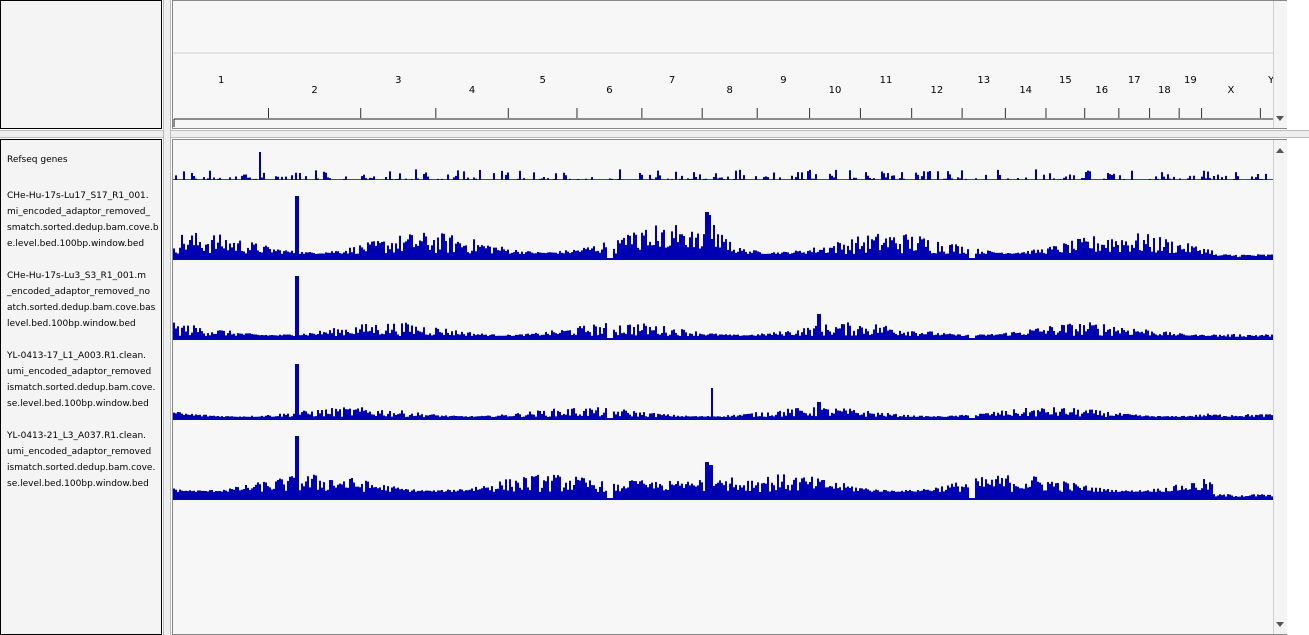 This screenshot has width=1309, height=635. I want to click on chromosome-label: 8, so click(730, 90).